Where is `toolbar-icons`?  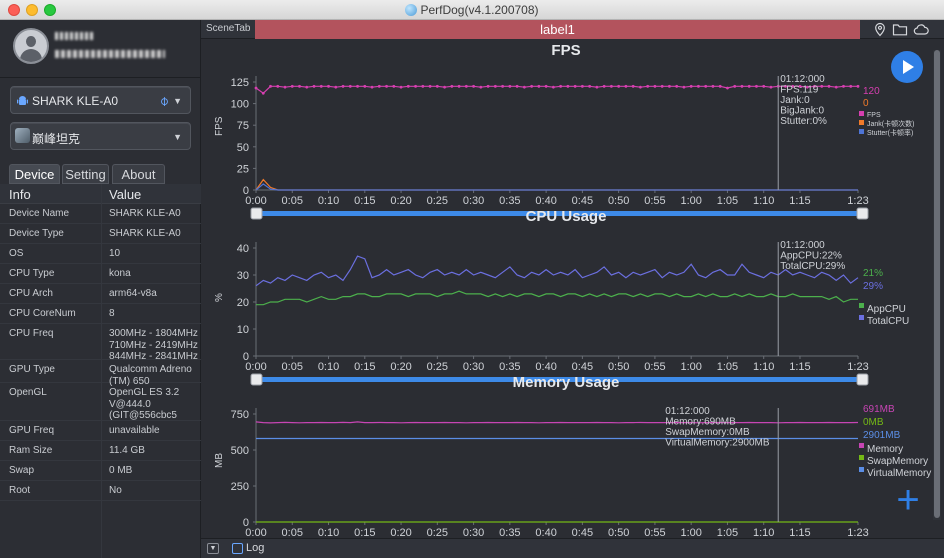
toolbar-icons is located at coordinates (902, 29).